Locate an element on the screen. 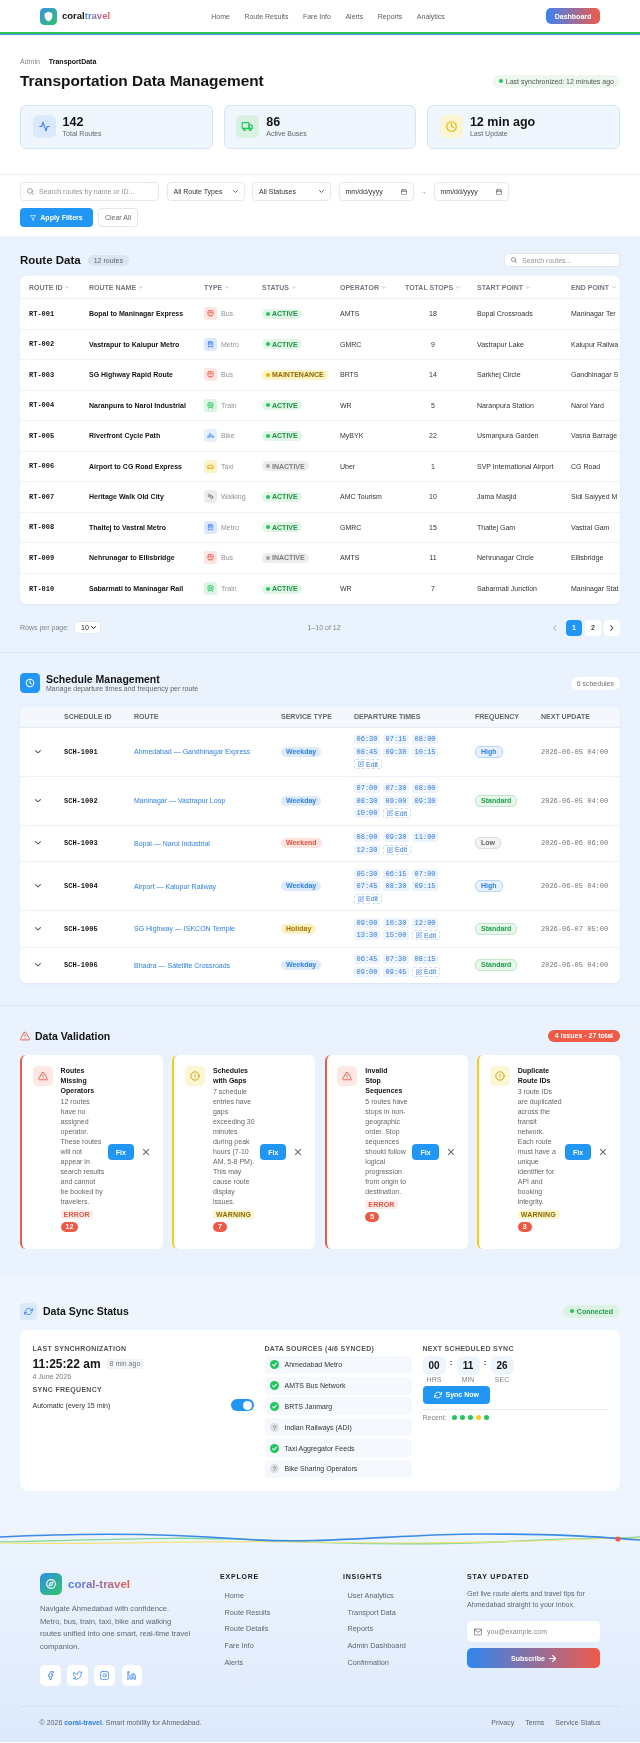 The width and height of the screenshot is (640, 1743). section-title: Route Data is located at coordinates (50, 260).